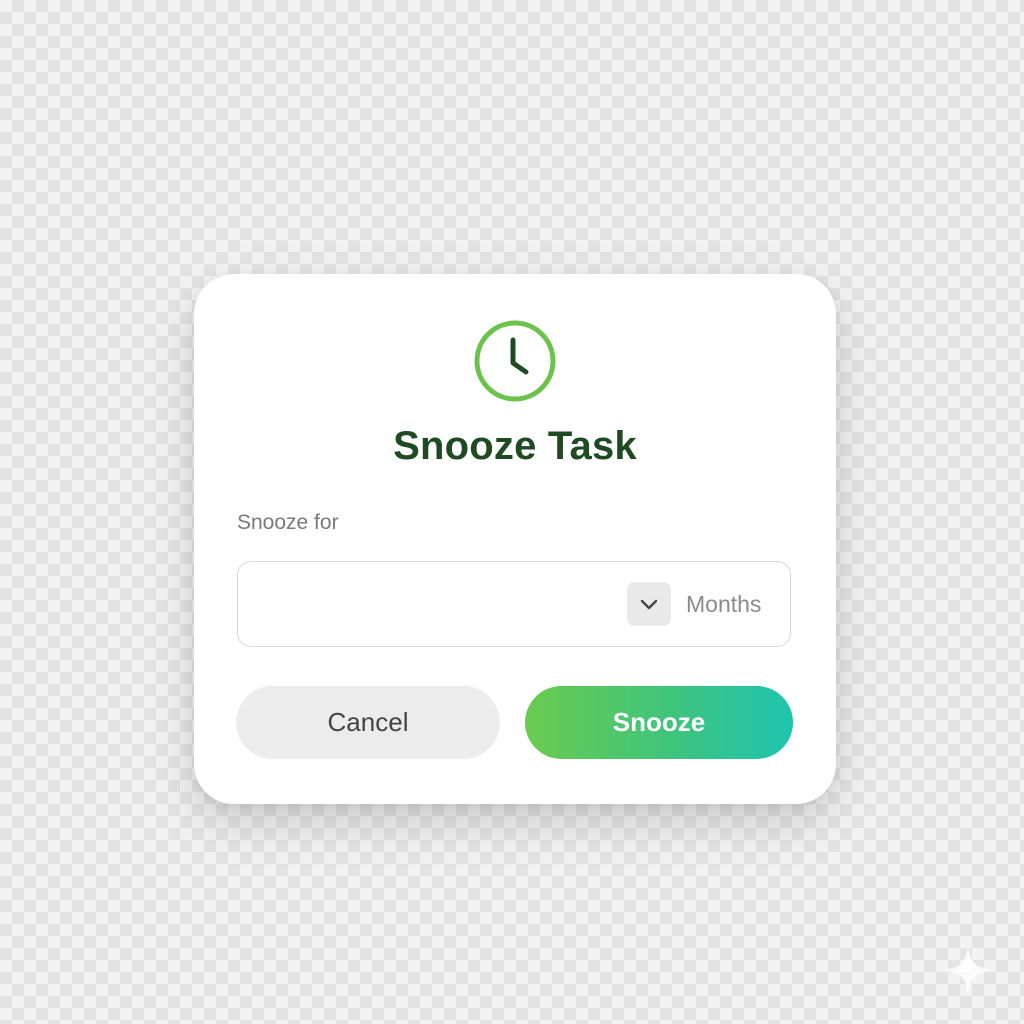  Describe the element at coordinates (515, 361) in the screenshot. I see `clock-icon` at that location.